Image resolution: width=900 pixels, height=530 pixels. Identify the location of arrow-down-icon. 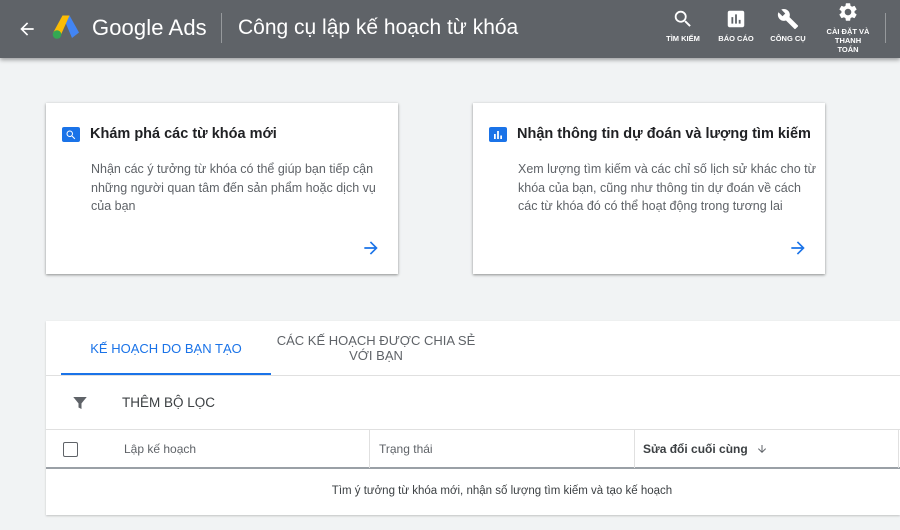
(761, 449).